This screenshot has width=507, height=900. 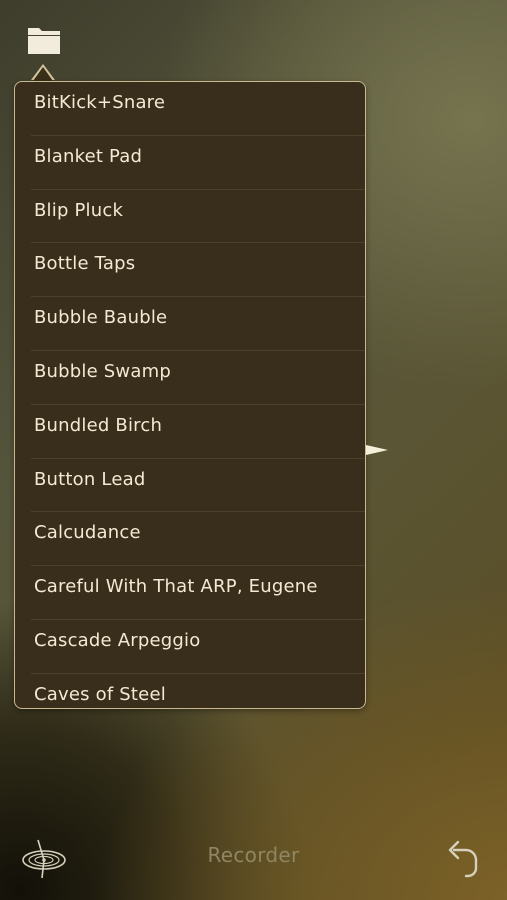 What do you see at coordinates (190, 486) in the screenshot?
I see `list-item: Button Lead` at bounding box center [190, 486].